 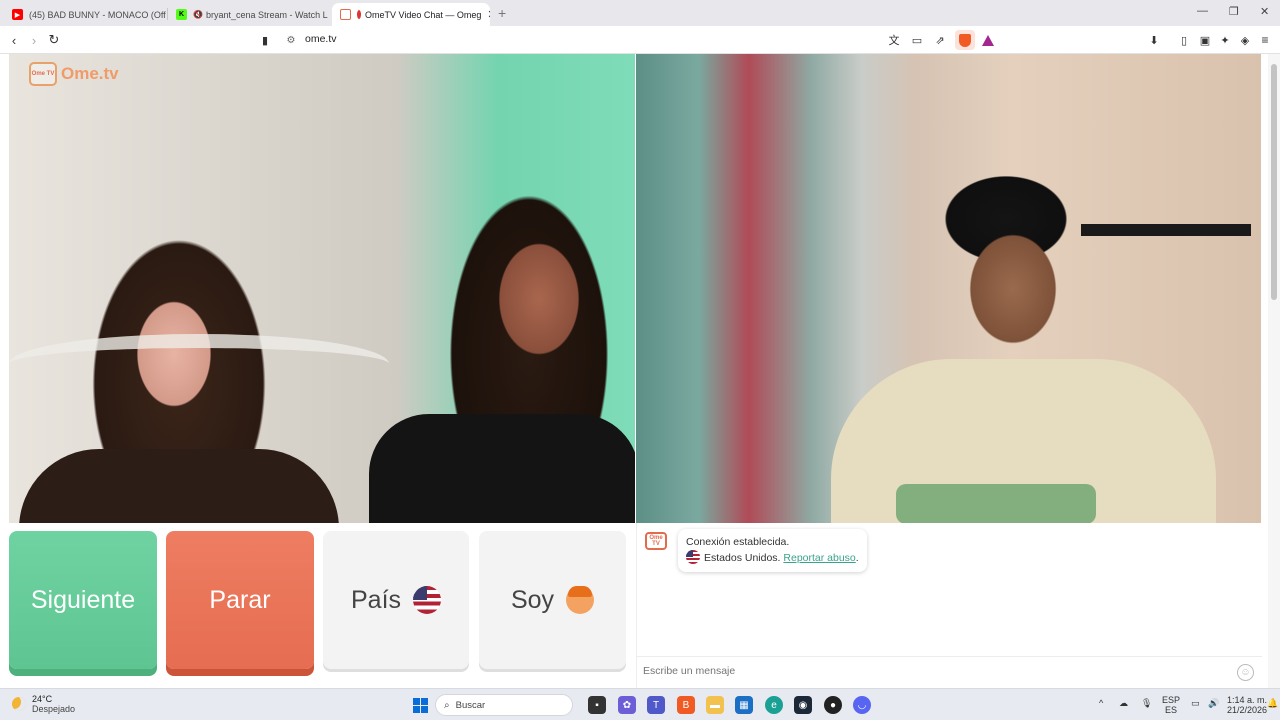 What do you see at coordinates (1101, 703) in the screenshot?
I see `show-hidden-icons: ^` at bounding box center [1101, 703].